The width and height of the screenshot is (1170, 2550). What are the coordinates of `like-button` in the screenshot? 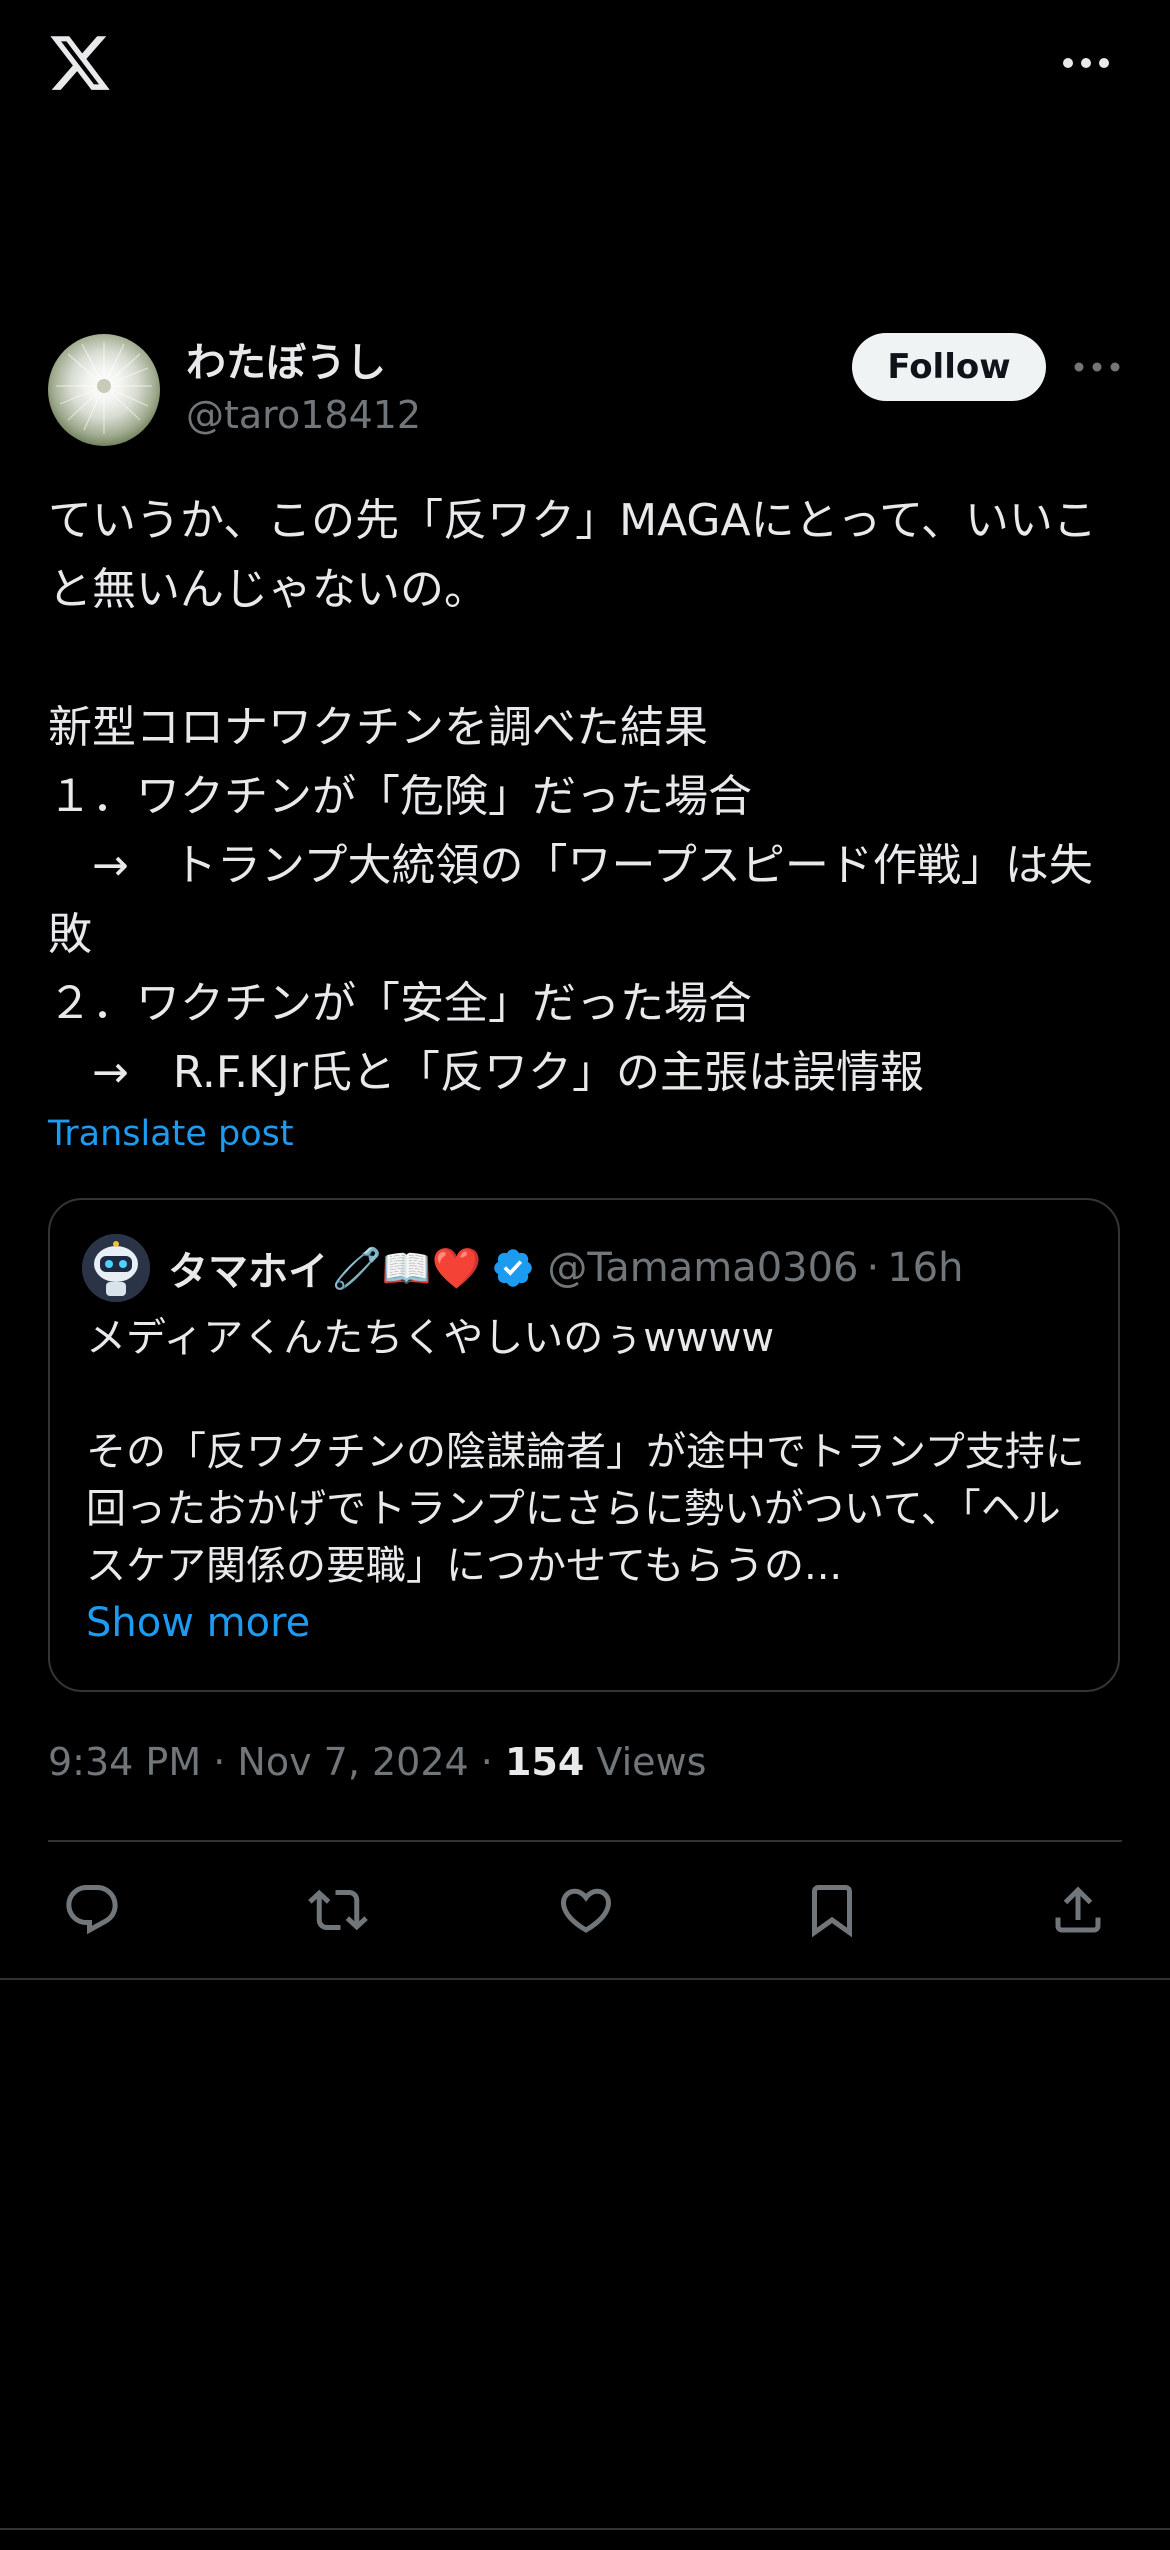 It's located at (586, 1910).